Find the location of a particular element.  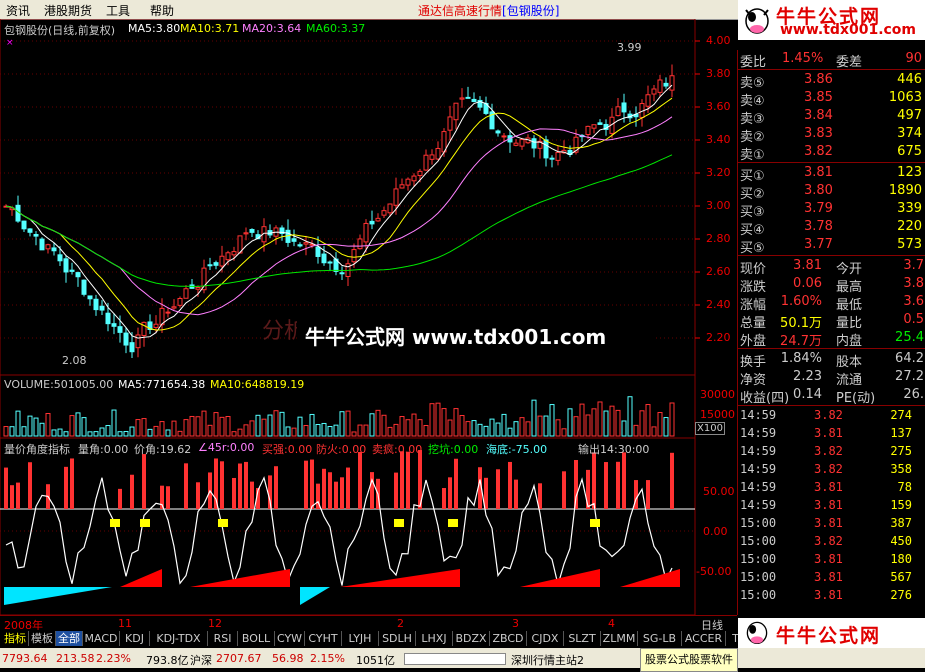

indicator-tab-lyjh: LYJH is located at coordinates (360, 638).